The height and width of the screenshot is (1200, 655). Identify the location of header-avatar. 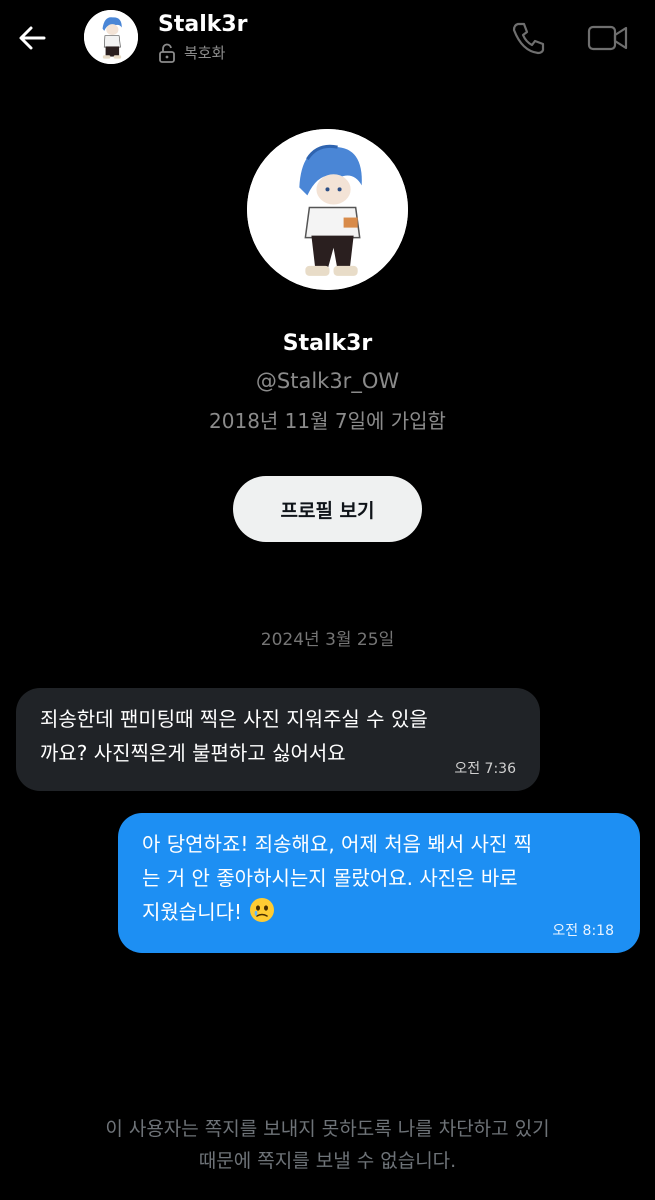
(111, 37).